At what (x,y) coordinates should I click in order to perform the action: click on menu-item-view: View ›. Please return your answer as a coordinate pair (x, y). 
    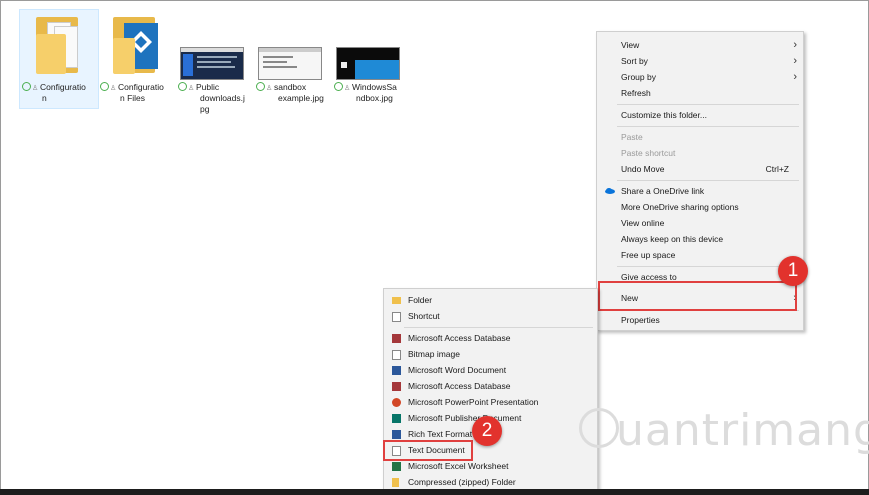
    Looking at the image, I should click on (700, 45).